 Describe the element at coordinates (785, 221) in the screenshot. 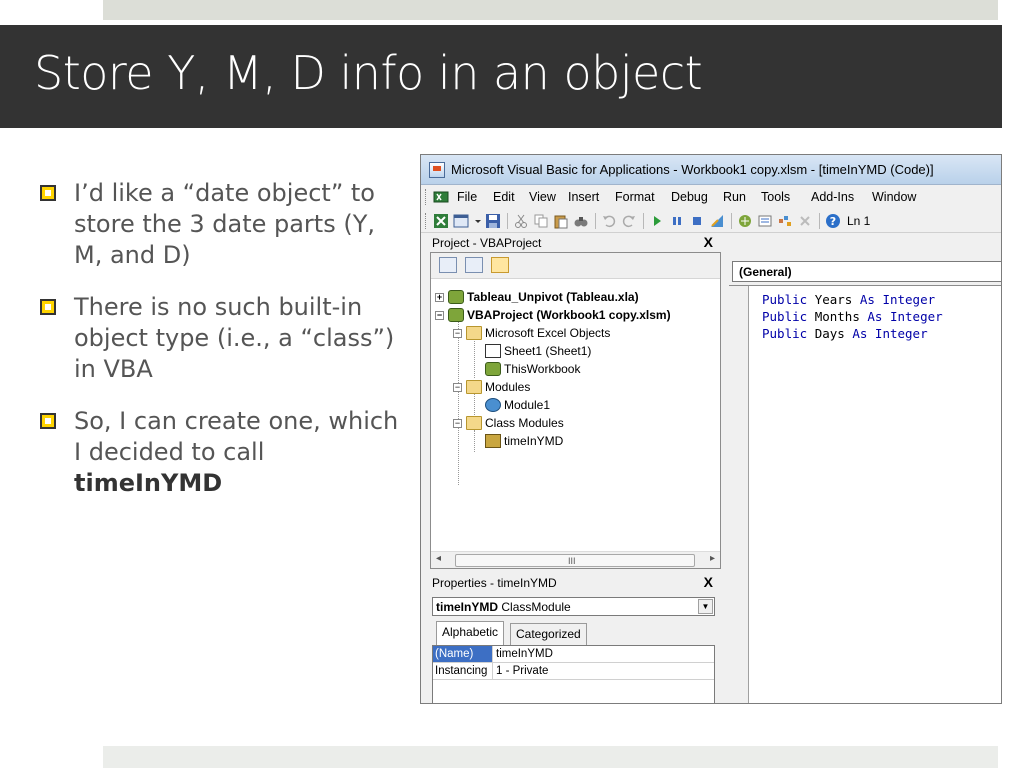

I see `object-browser-icon` at that location.